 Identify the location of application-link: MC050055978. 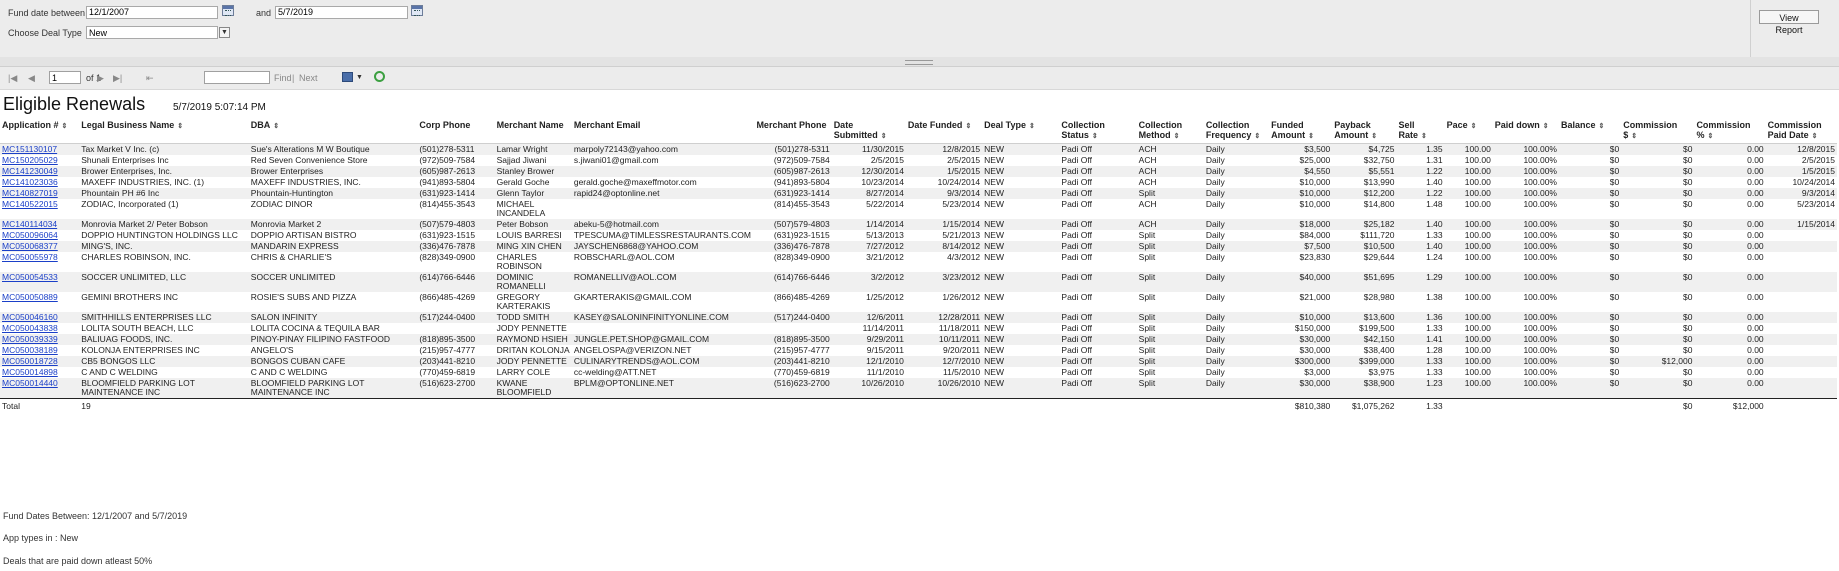
(30, 257).